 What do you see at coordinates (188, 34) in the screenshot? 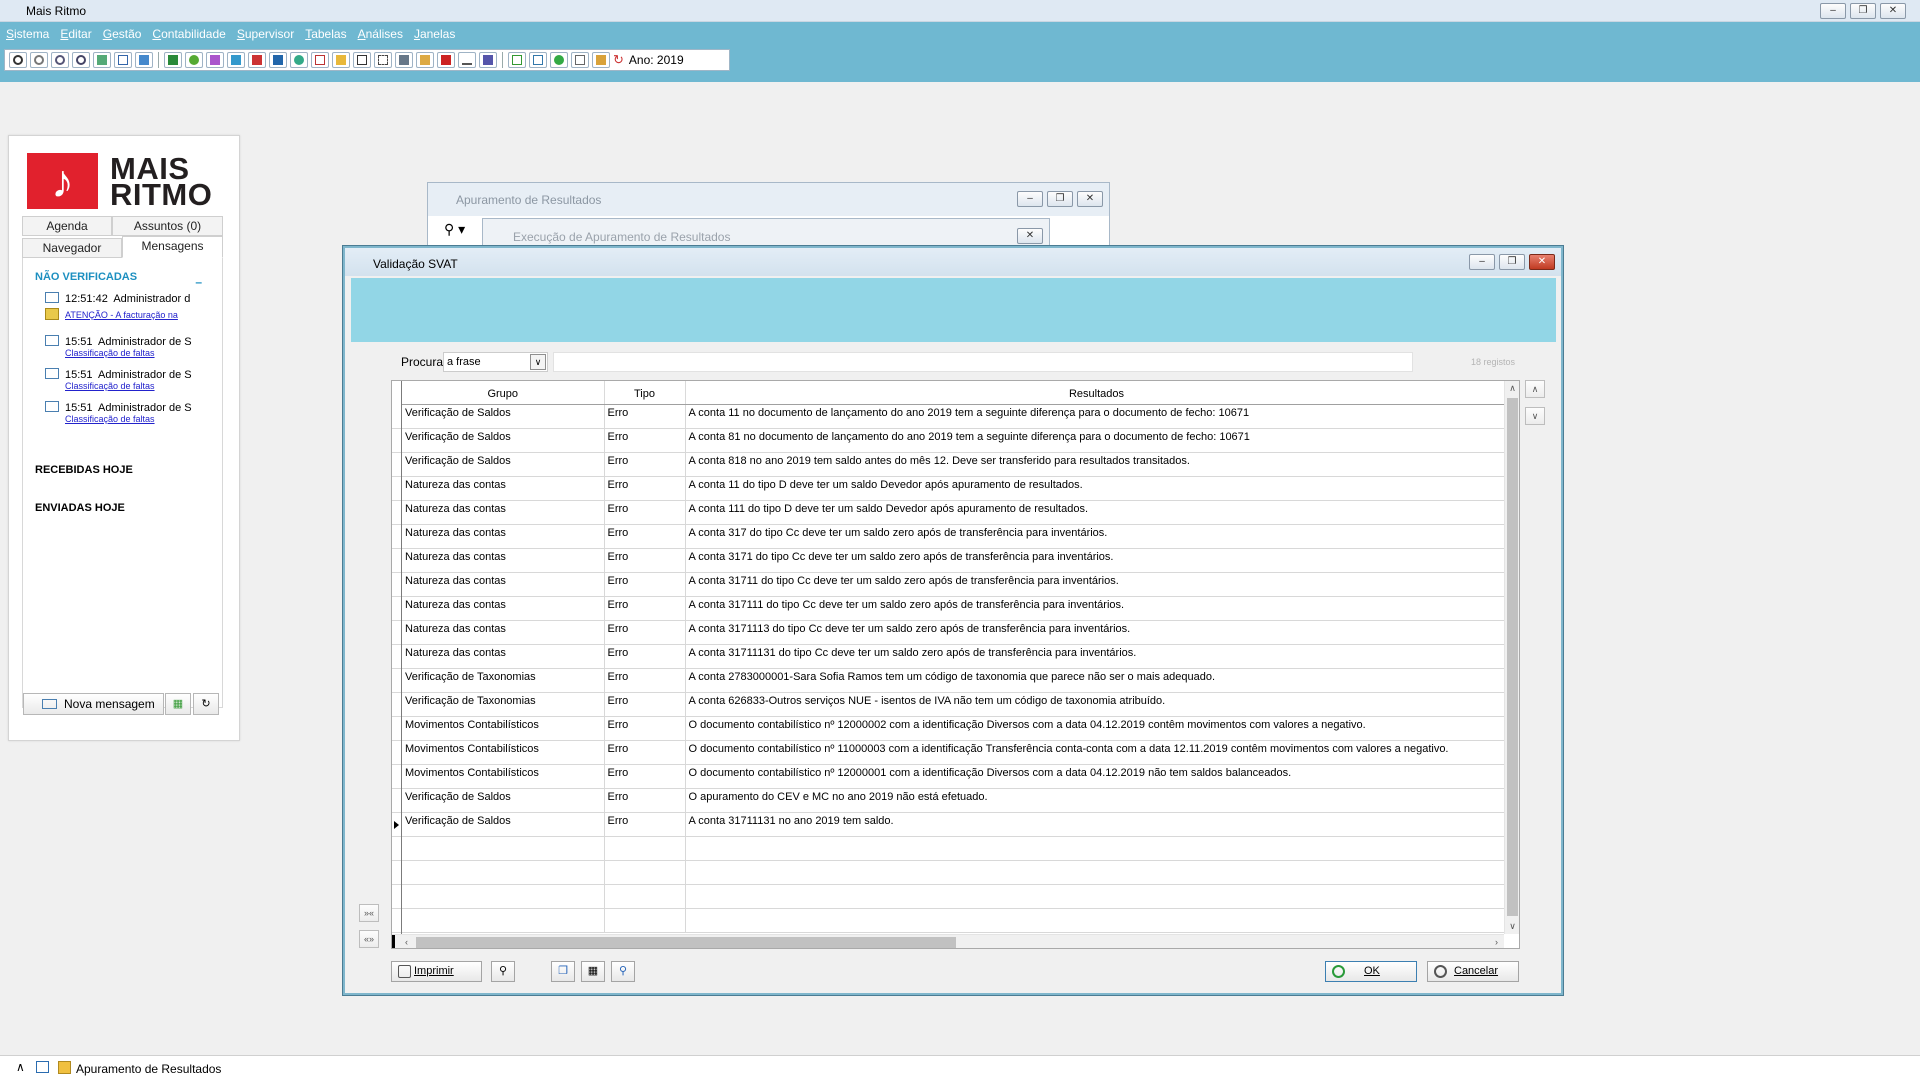
I see `menu-contabilidade: Contabilidade` at bounding box center [188, 34].